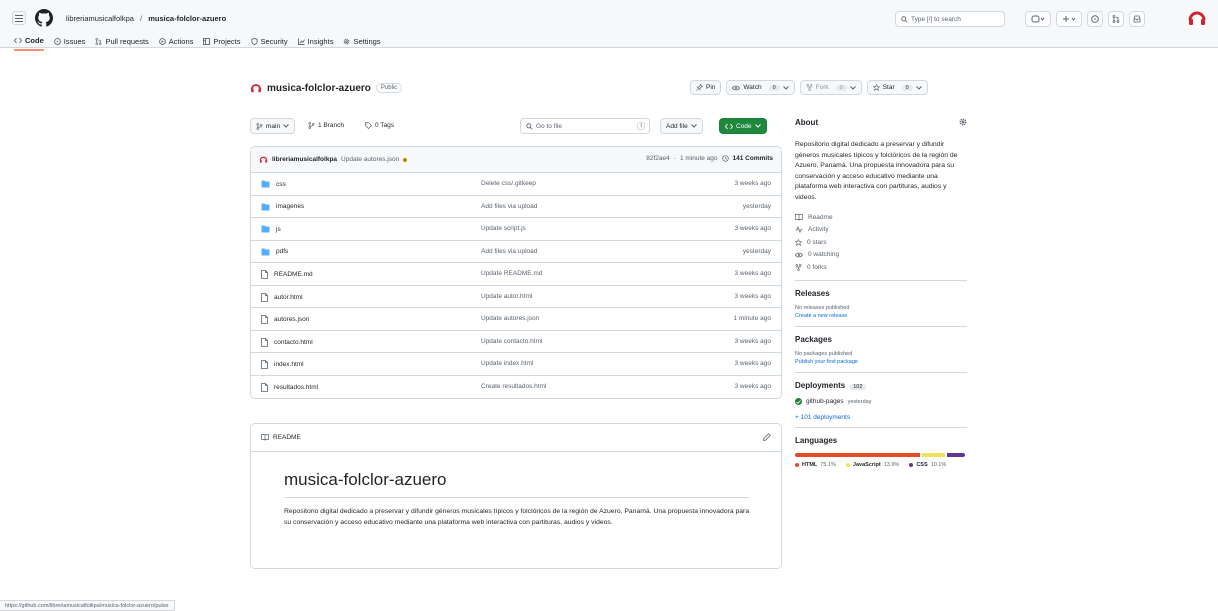 The width and height of the screenshot is (1218, 611). Describe the element at coordinates (259, 126) in the screenshot. I see `branch-icon` at that location.